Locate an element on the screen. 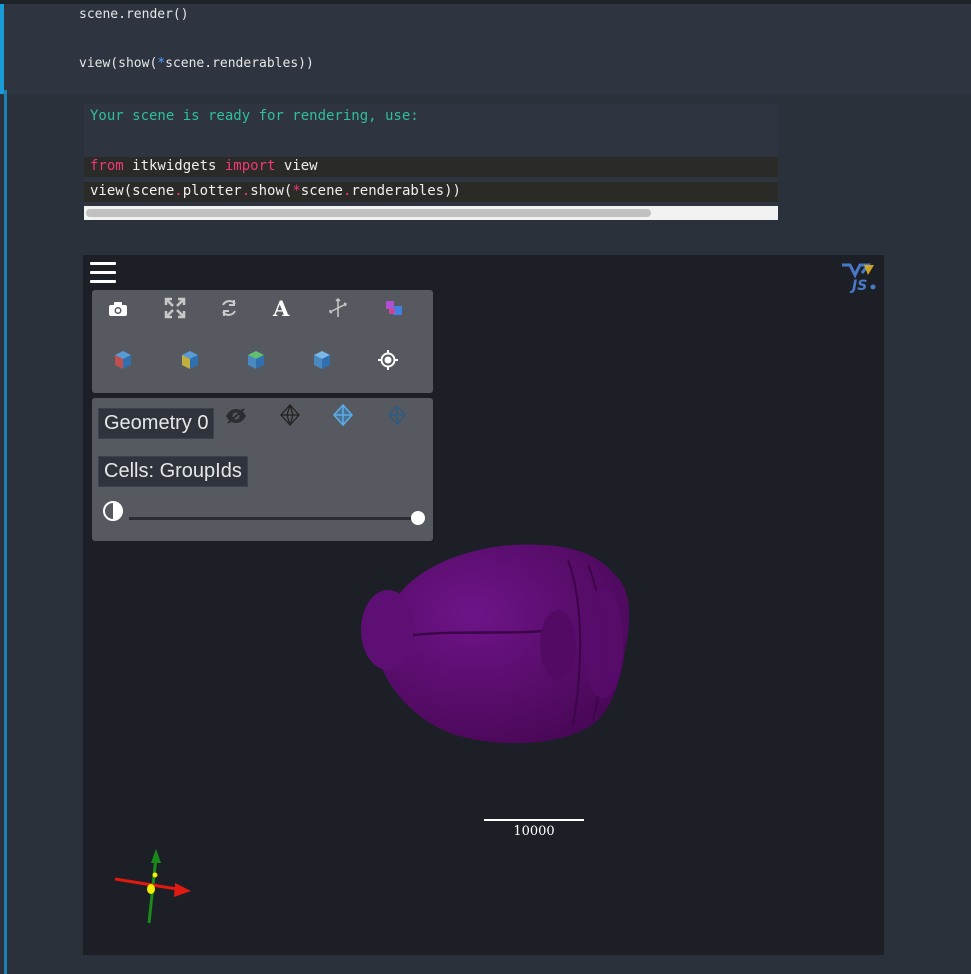  recenter-icon is located at coordinates (388, 360).